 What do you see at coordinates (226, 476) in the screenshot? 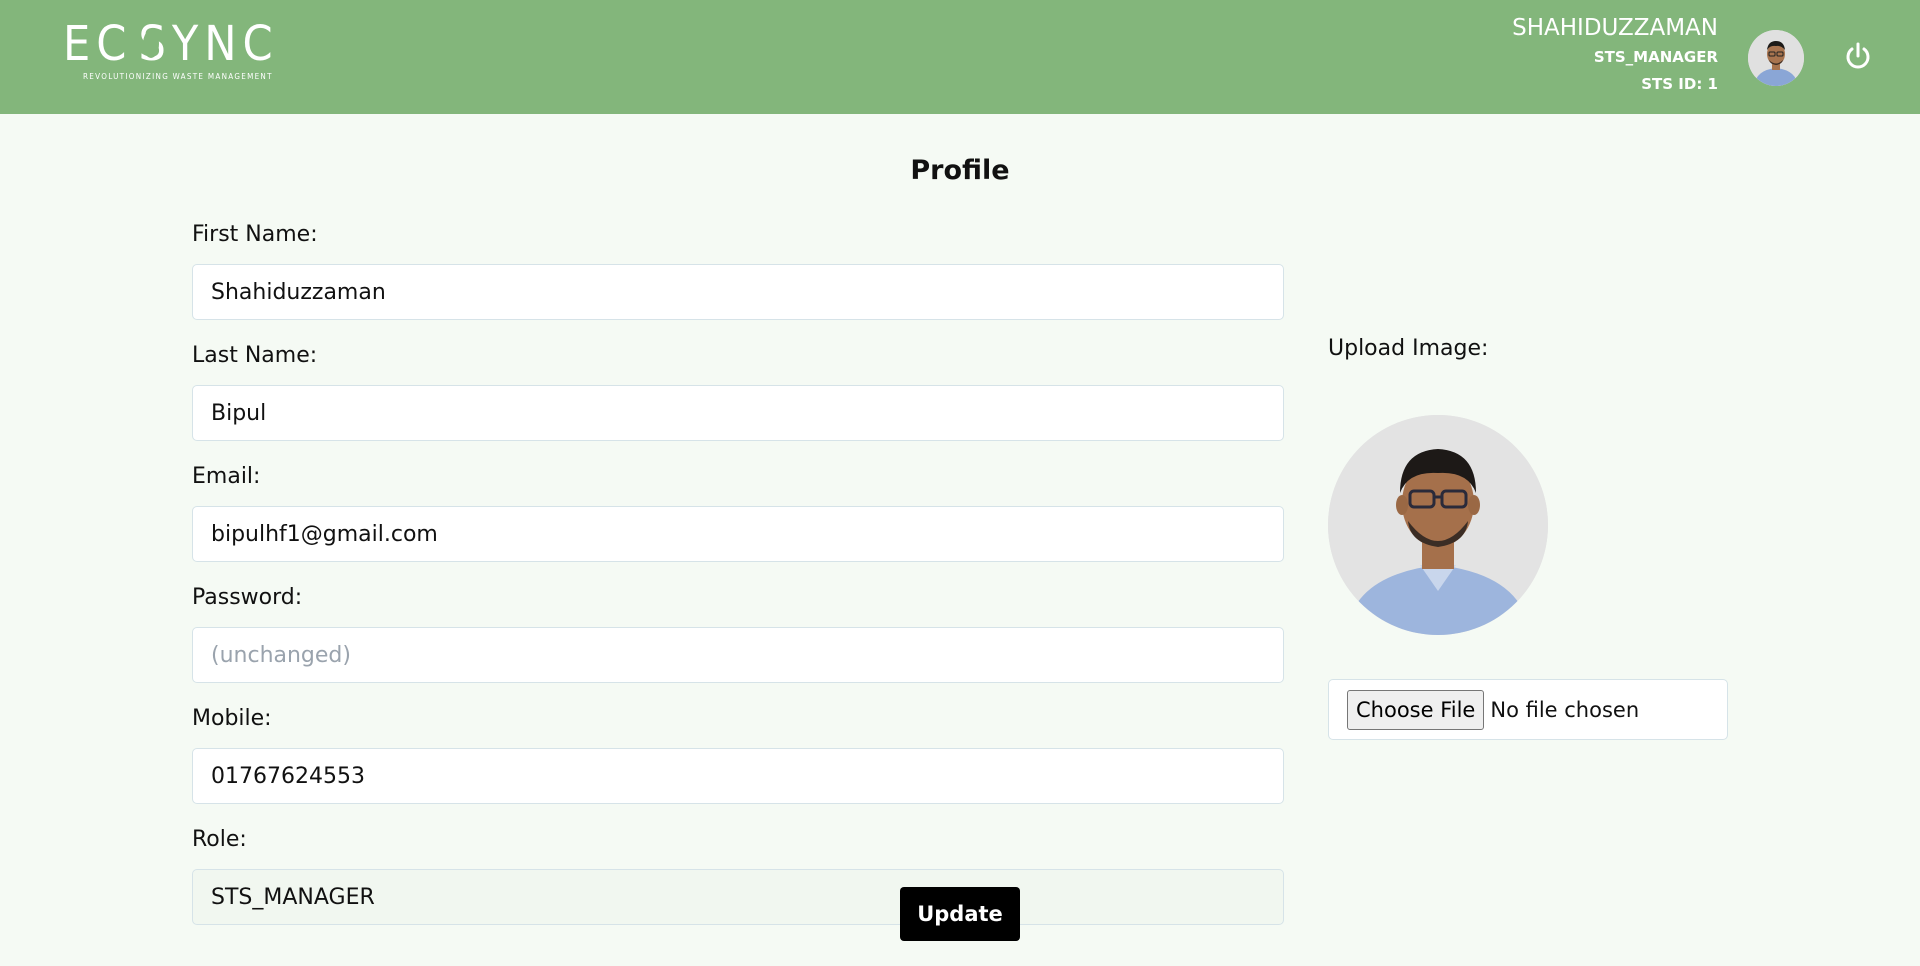
I see `email-label: Email:` at bounding box center [226, 476].